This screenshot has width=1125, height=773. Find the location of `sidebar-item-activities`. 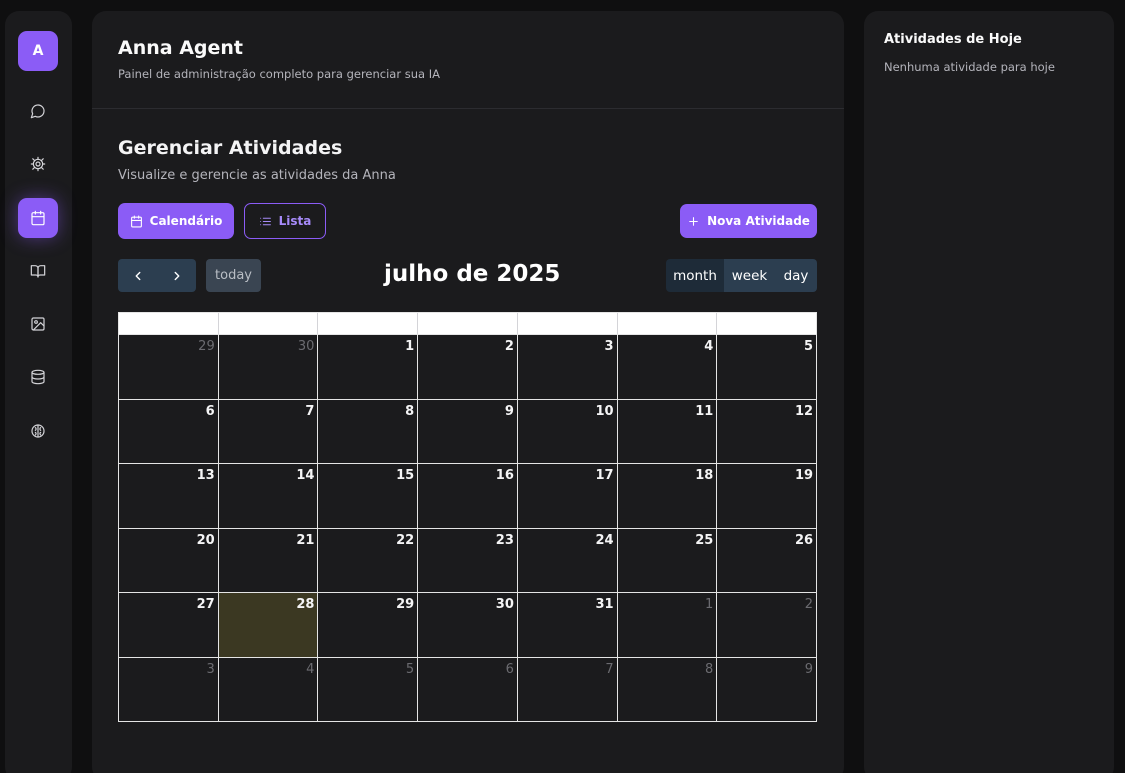

sidebar-item-activities is located at coordinates (38, 218).